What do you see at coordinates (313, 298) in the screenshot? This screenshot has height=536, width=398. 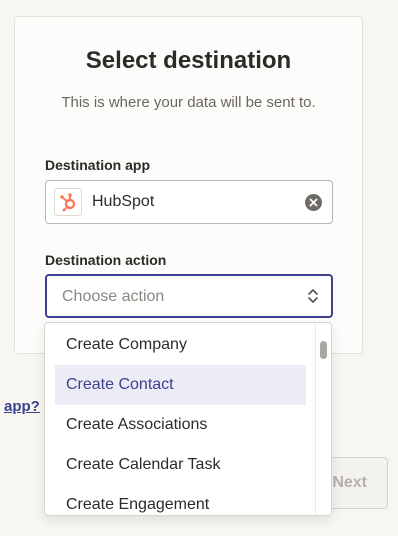 I see `updown-chevron-icon` at bounding box center [313, 298].